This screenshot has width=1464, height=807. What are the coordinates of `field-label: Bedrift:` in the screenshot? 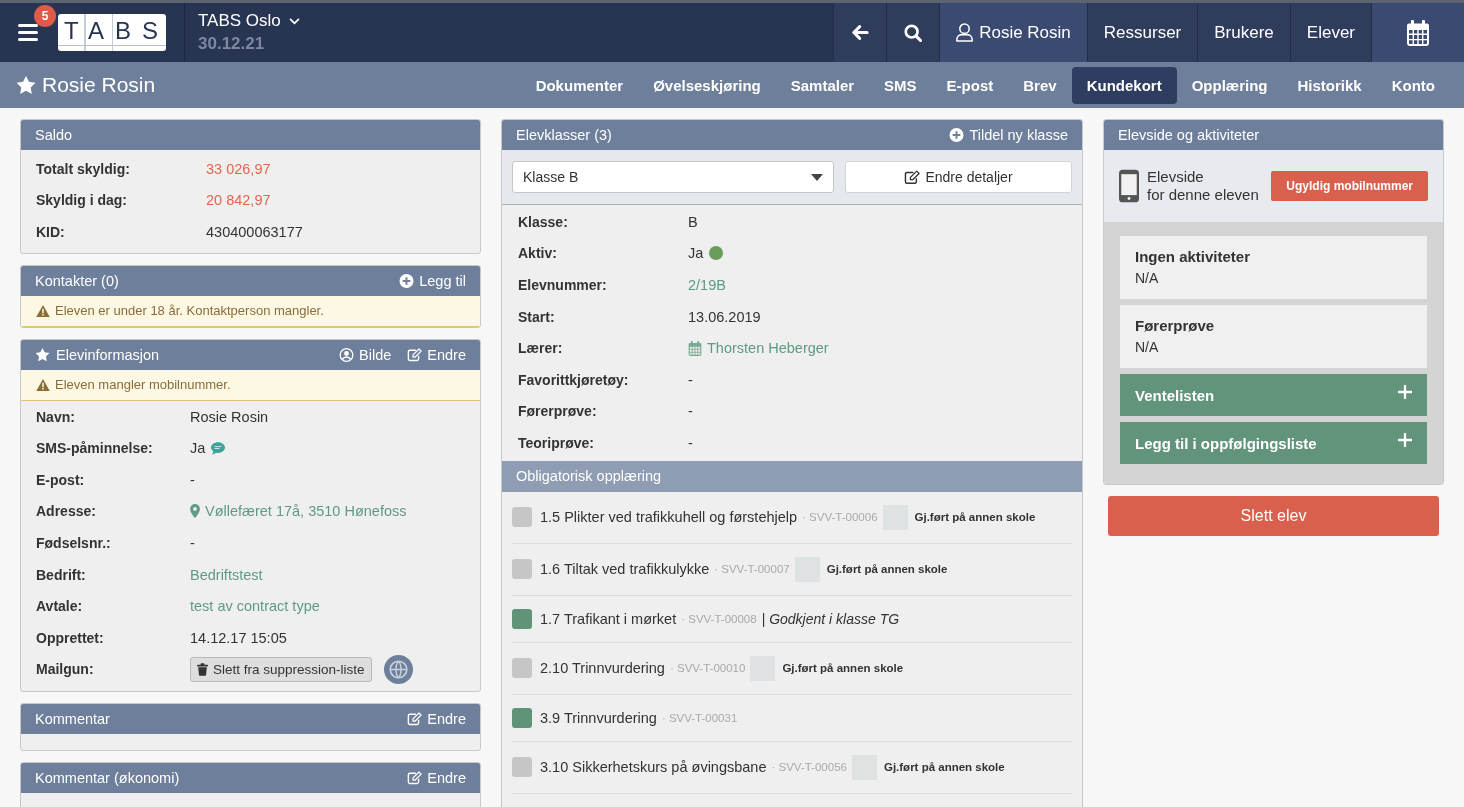 It's located at (61, 574).